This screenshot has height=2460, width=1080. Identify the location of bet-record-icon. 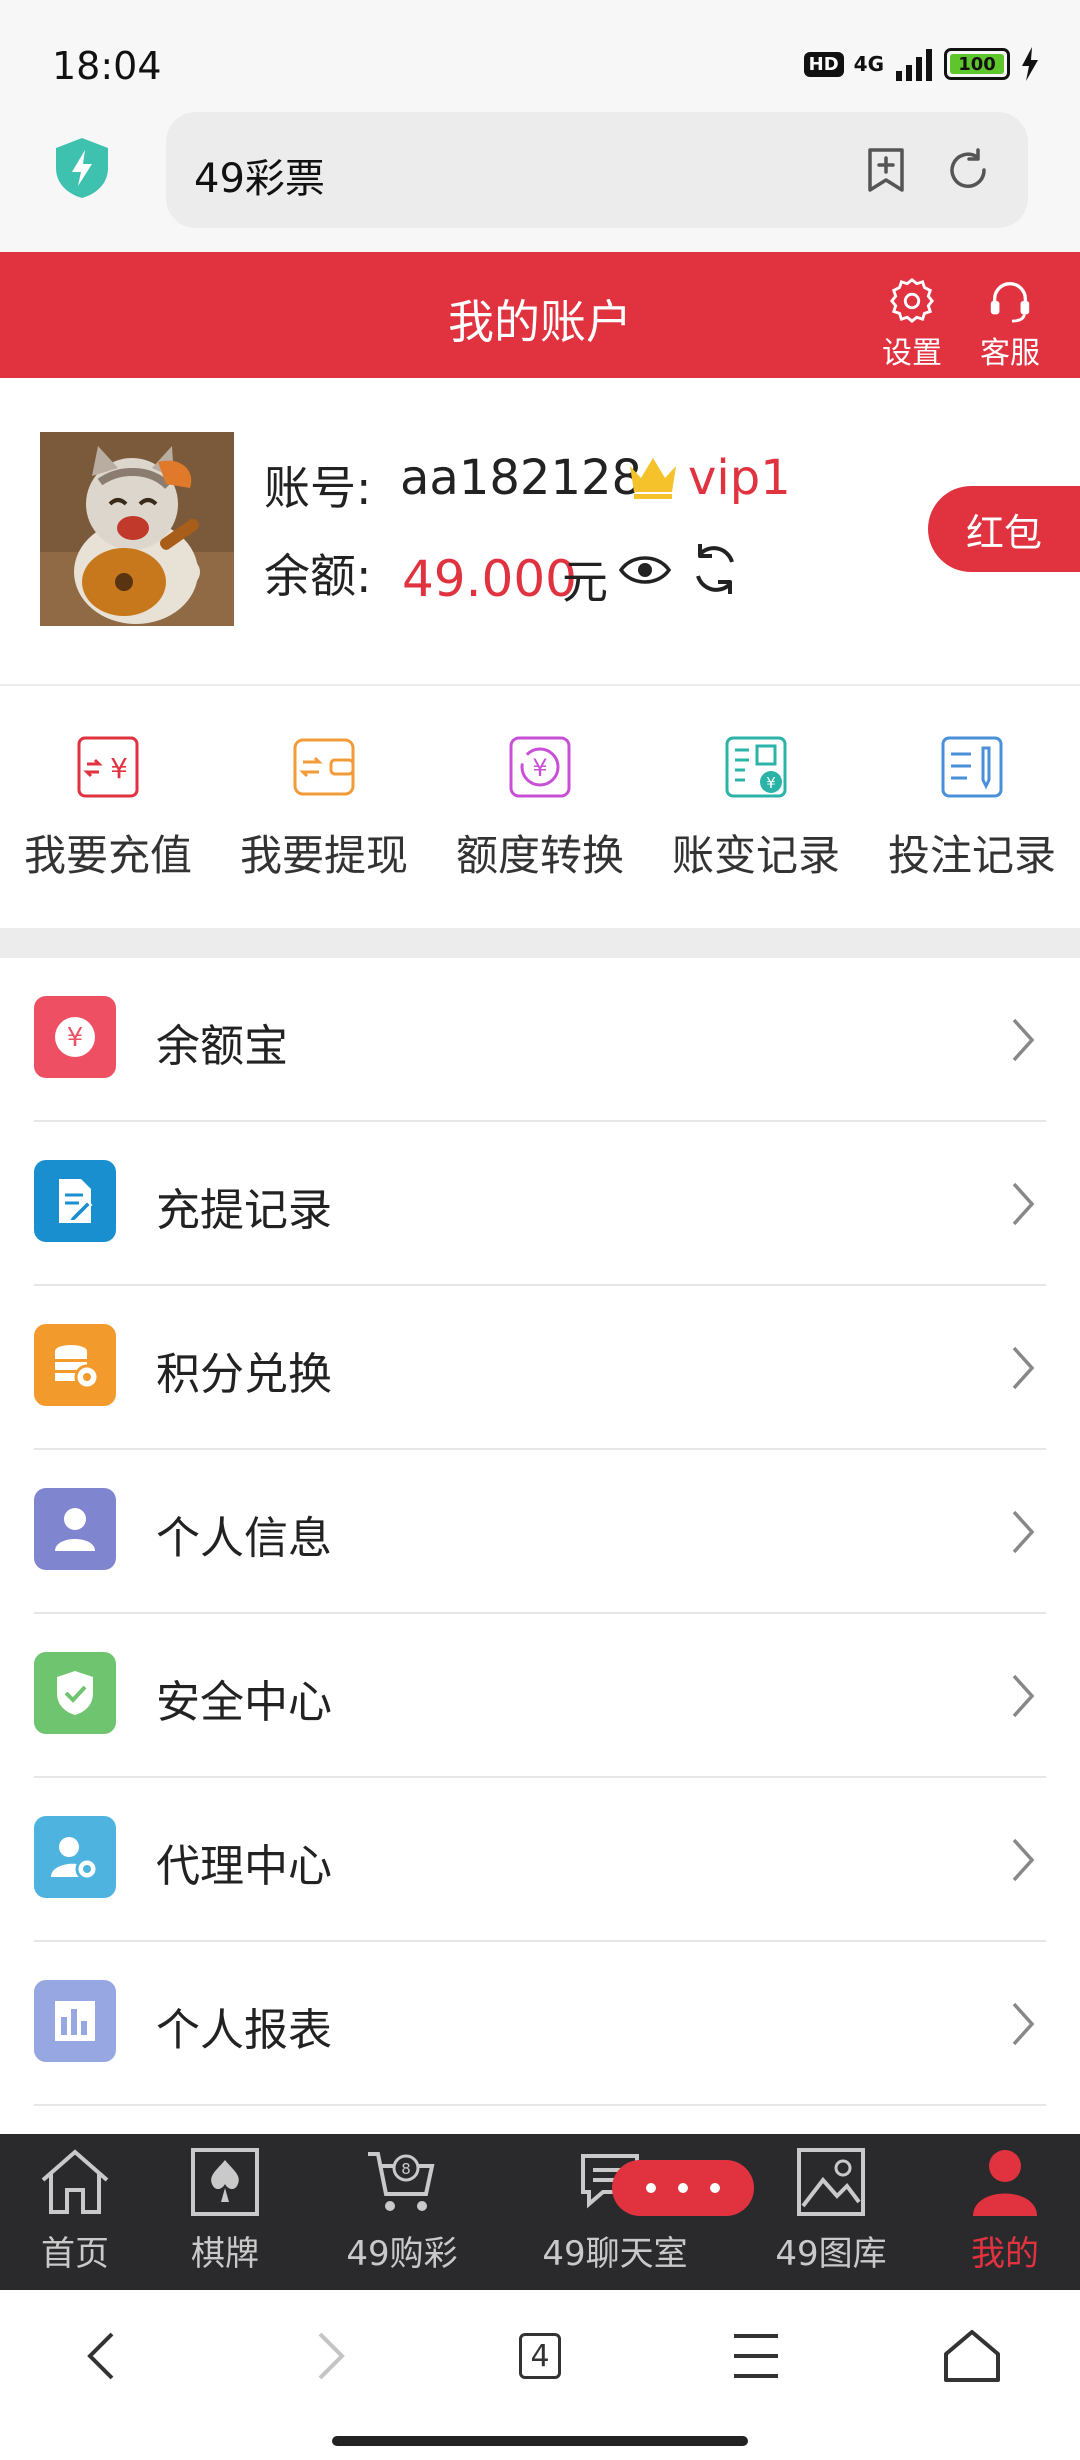
(972, 767).